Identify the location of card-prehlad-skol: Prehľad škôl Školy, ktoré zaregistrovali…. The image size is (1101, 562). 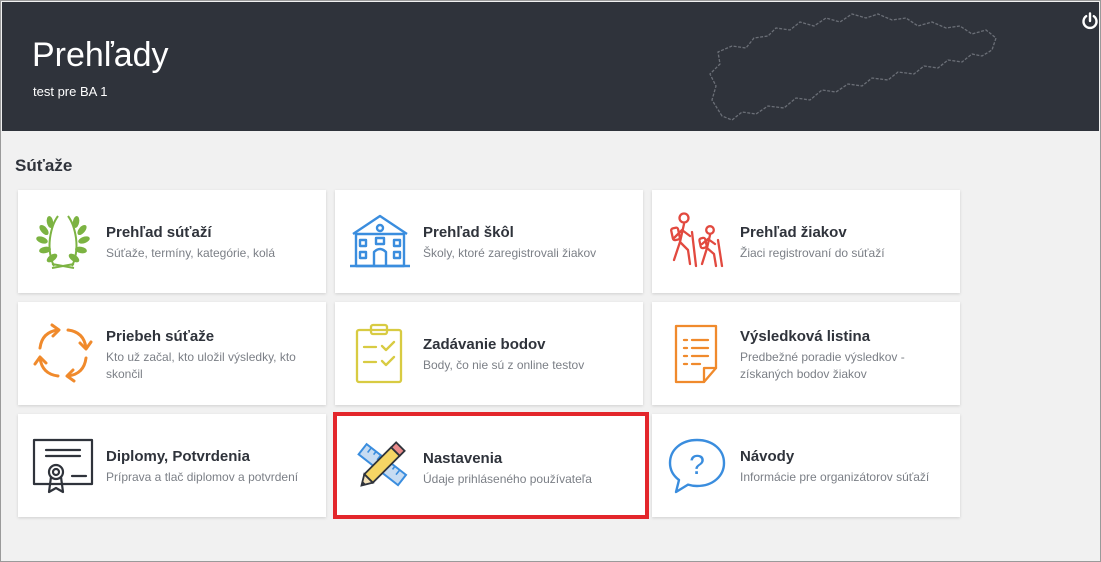
(489, 241).